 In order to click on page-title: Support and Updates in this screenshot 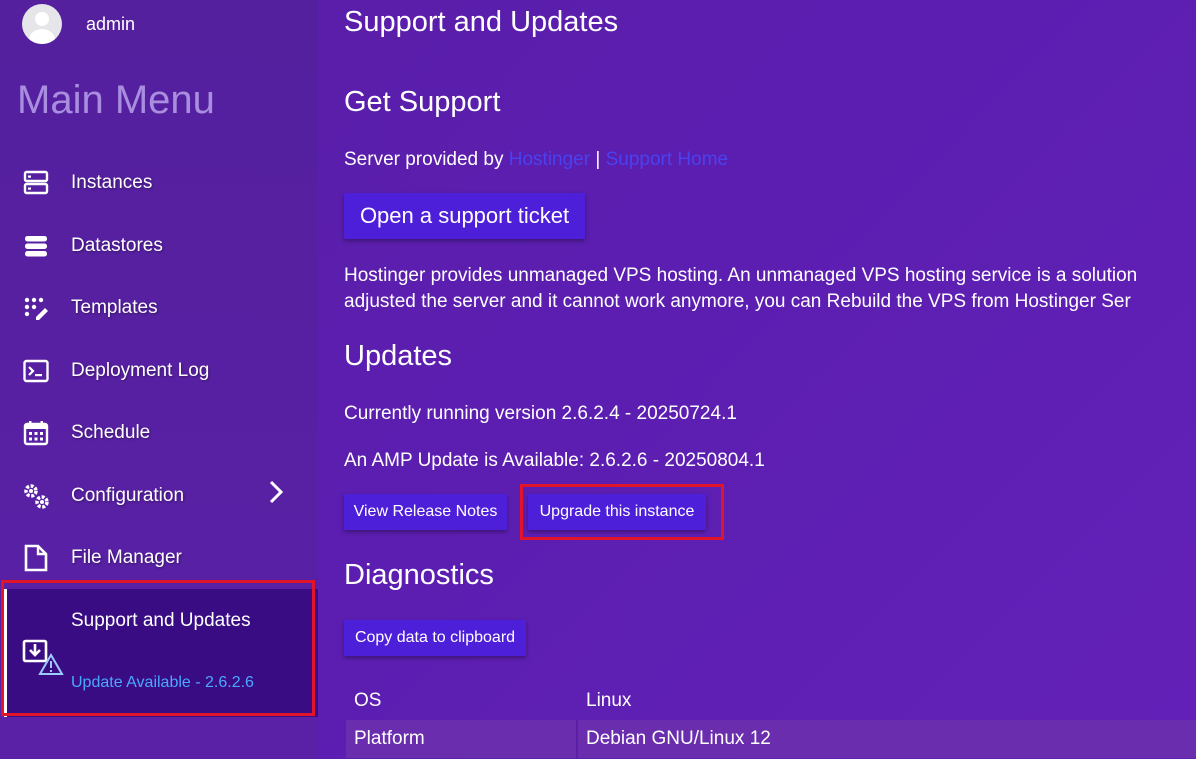, I will do `click(481, 22)`.